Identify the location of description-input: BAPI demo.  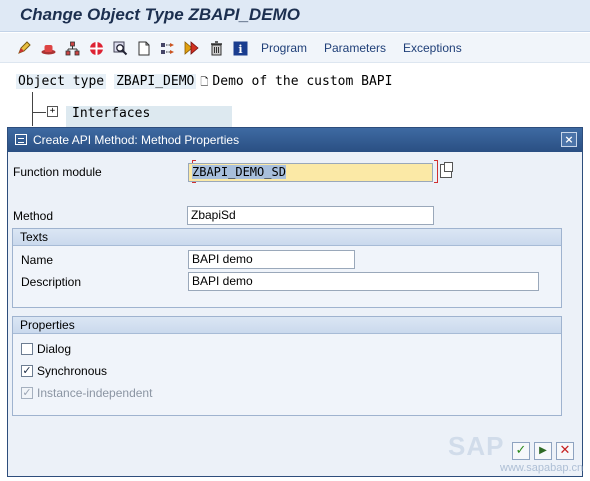
(363, 281).